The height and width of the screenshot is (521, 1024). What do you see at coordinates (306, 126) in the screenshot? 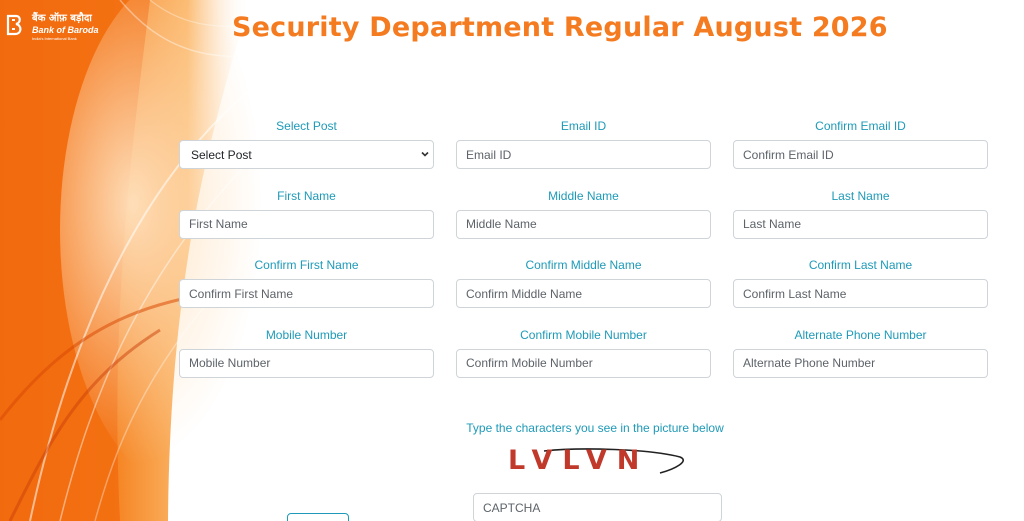
I see `select-post-label: Select Post` at bounding box center [306, 126].